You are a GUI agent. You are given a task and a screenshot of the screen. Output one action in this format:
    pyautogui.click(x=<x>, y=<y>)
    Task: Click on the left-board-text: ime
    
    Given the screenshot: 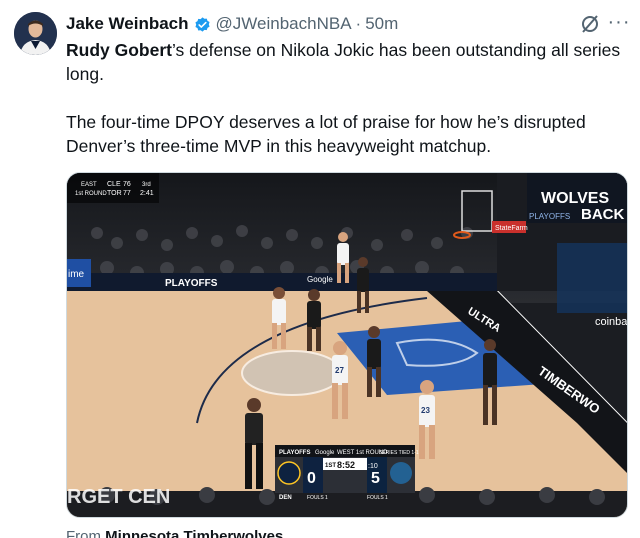 What is the action you would take?
    pyautogui.click(x=76, y=274)
    